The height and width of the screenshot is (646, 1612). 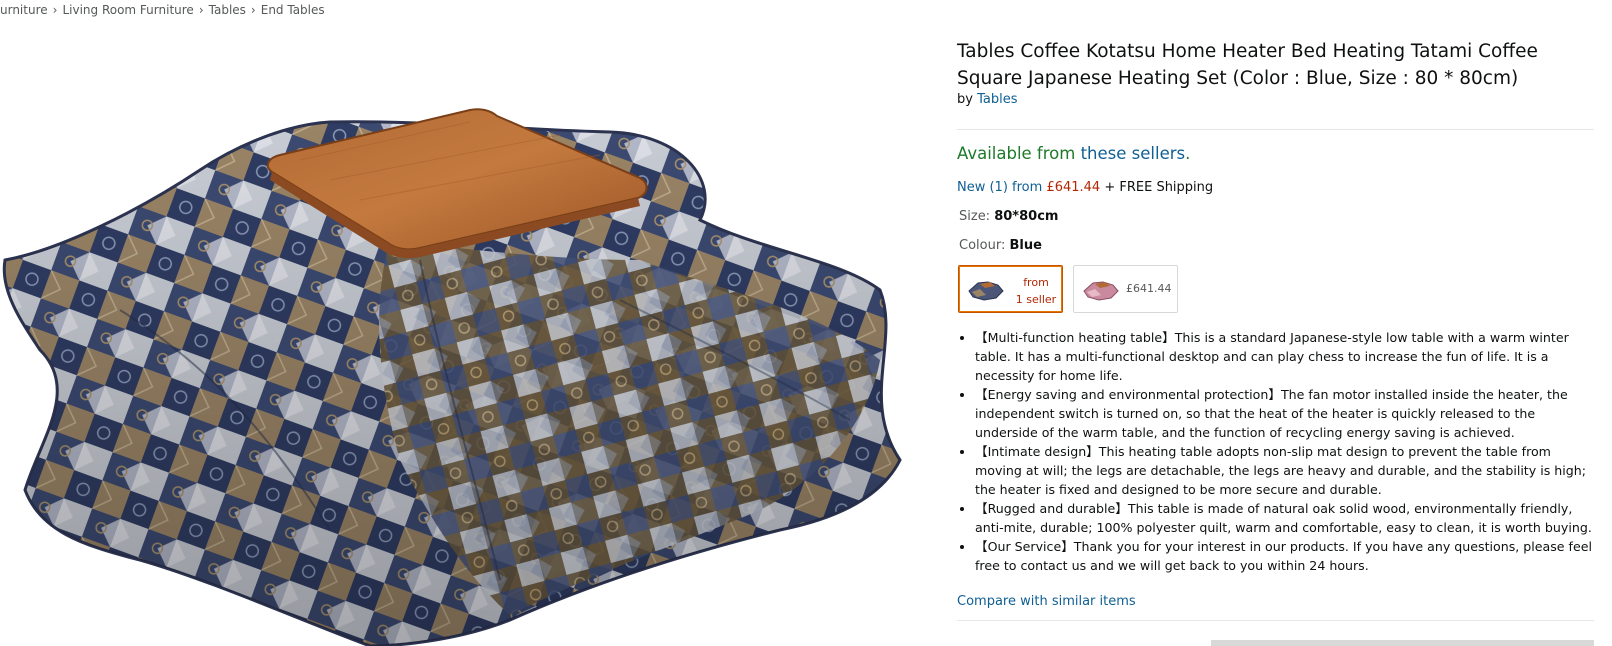 I want to click on shipping-text: + FREE Shipping, so click(x=1159, y=187).